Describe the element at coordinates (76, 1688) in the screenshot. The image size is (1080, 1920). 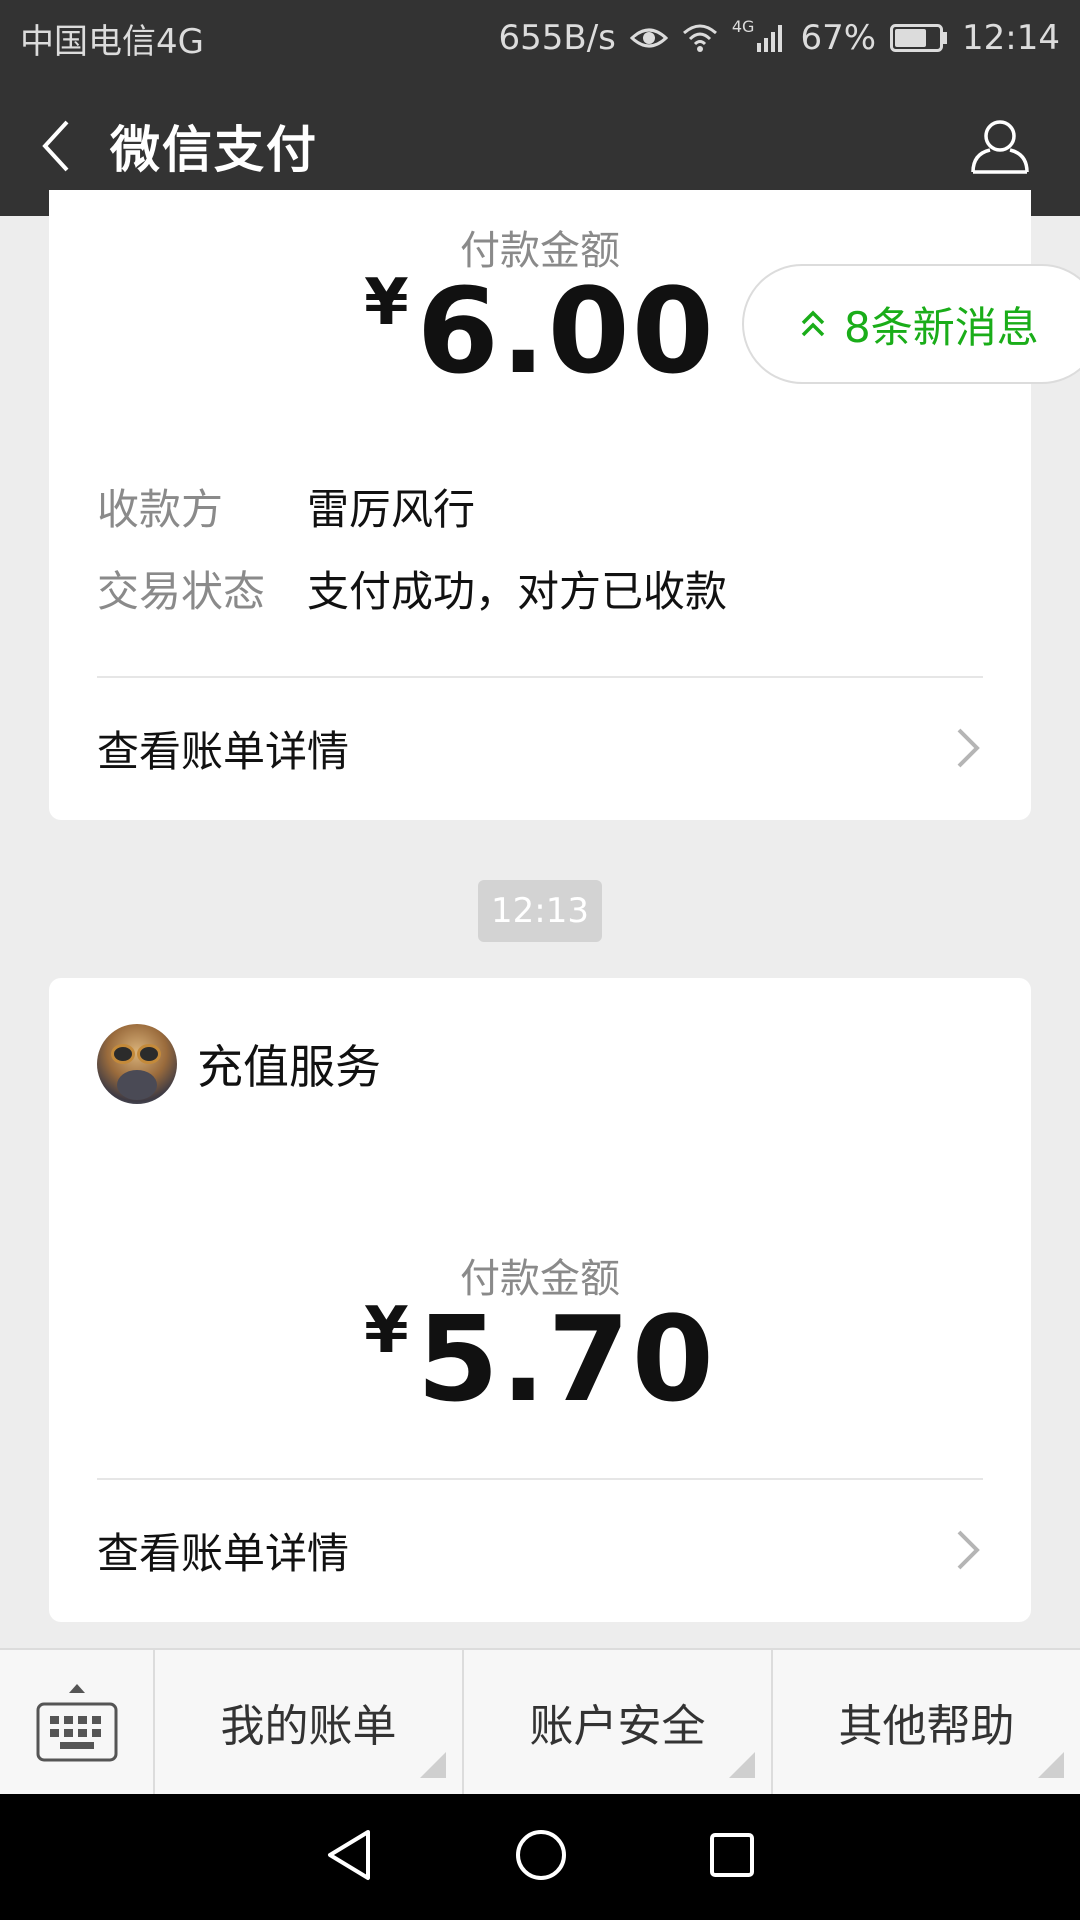
I see `caret-up-icon` at that location.